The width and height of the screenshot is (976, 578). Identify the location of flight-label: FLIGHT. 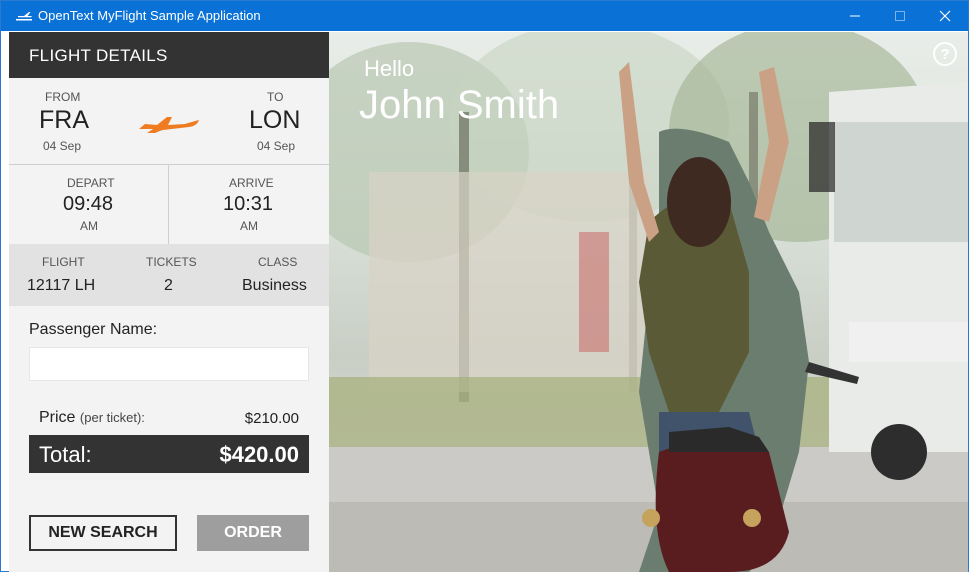
(63, 262).